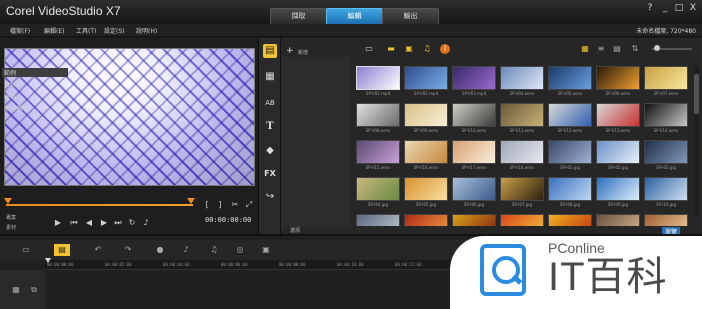  I want to click on library-thumbnail: SP-I08.jpg, so click(570, 193).